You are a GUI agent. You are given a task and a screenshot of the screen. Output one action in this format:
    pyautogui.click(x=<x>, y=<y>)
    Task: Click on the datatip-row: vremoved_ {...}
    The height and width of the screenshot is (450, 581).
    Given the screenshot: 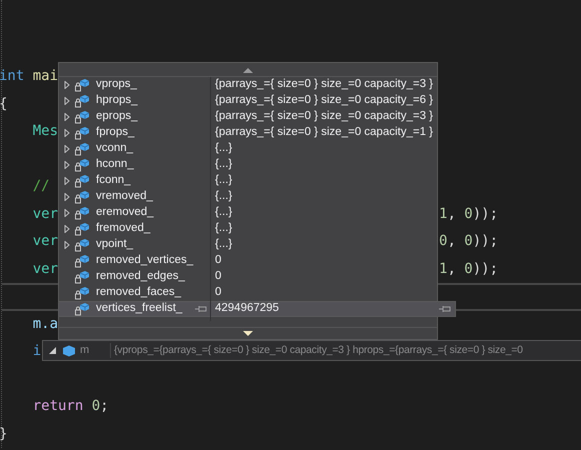 What is the action you would take?
    pyautogui.click(x=248, y=197)
    